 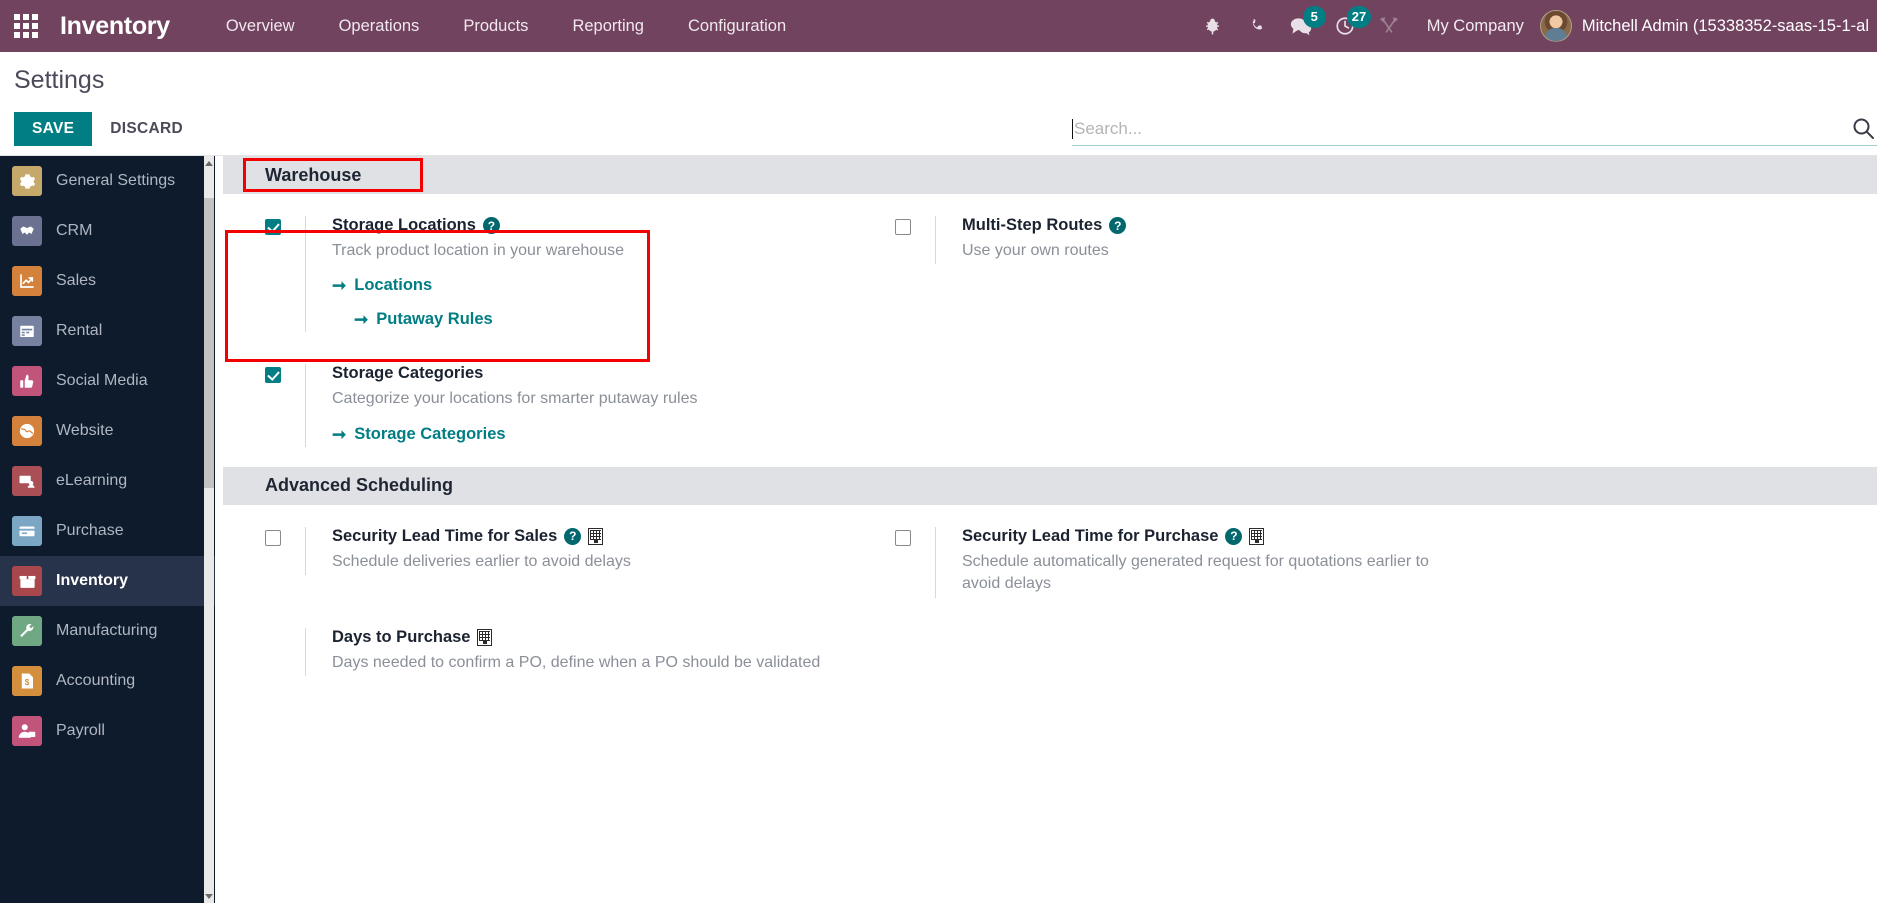 What do you see at coordinates (401, 636) in the screenshot?
I see `setting-label: Days to Purchase` at bounding box center [401, 636].